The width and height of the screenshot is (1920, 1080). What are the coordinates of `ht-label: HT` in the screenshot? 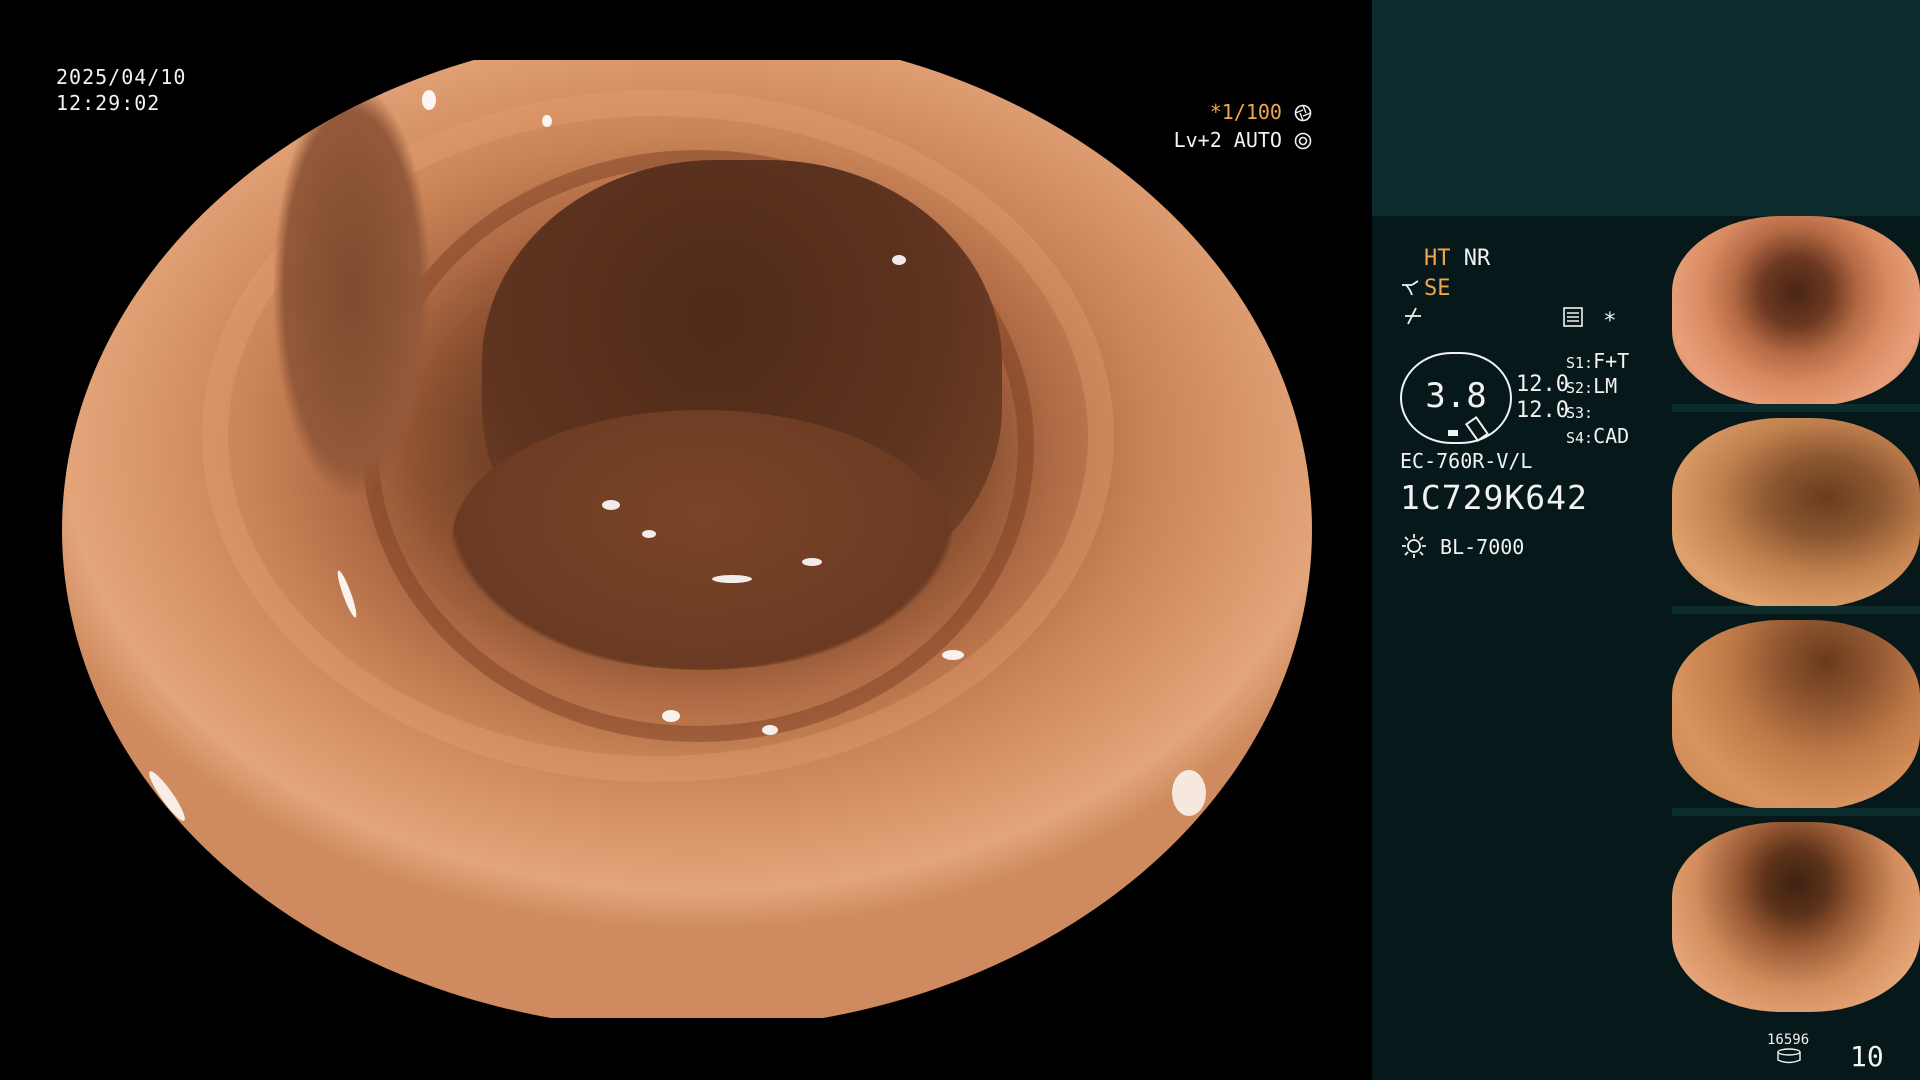 It's located at (1437, 258).